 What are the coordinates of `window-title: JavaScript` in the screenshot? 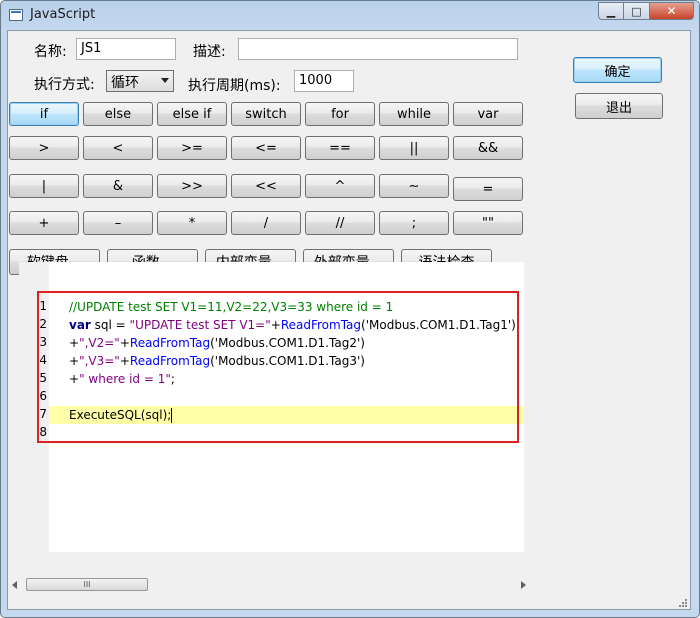 It's located at (63, 14).